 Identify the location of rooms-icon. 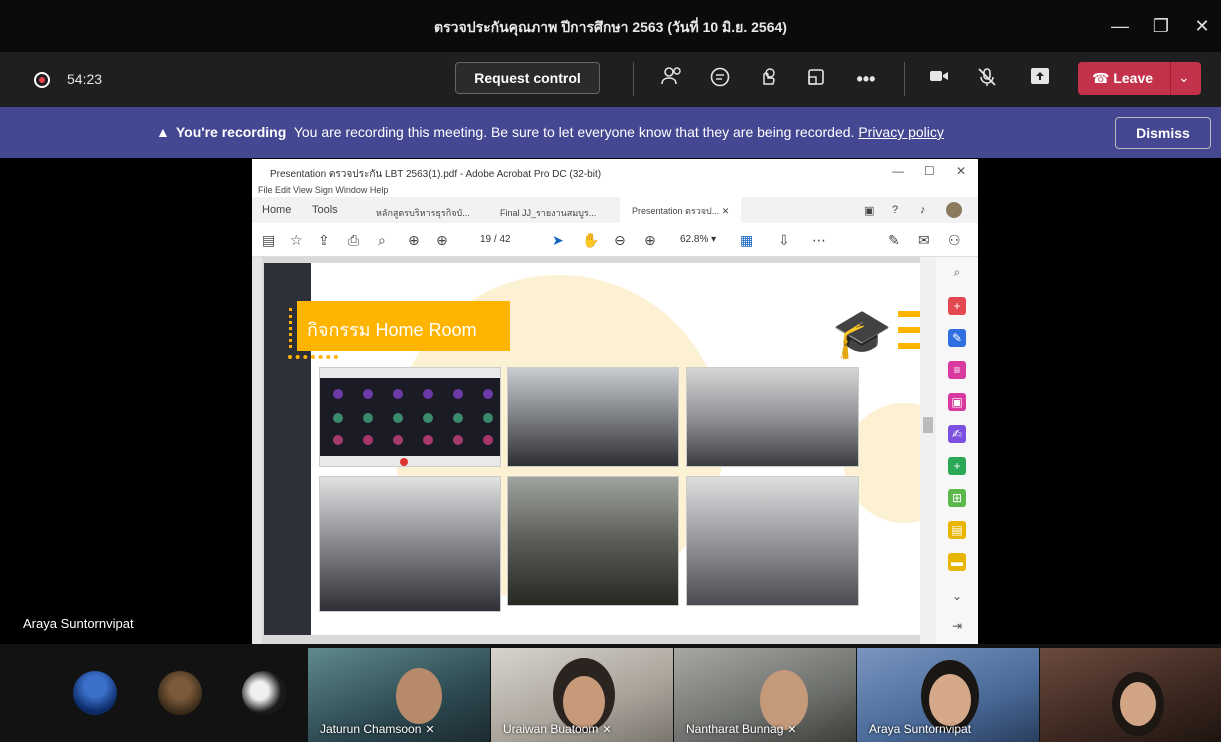
(816, 79).